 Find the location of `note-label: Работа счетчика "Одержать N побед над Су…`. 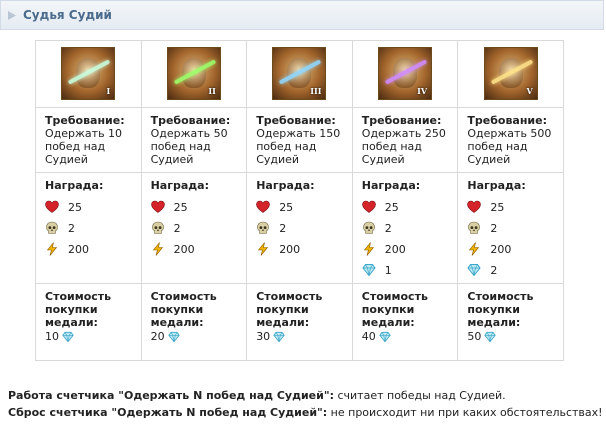

note-label: Работа счетчика "Одержать N побед над Су… is located at coordinates (171, 395).